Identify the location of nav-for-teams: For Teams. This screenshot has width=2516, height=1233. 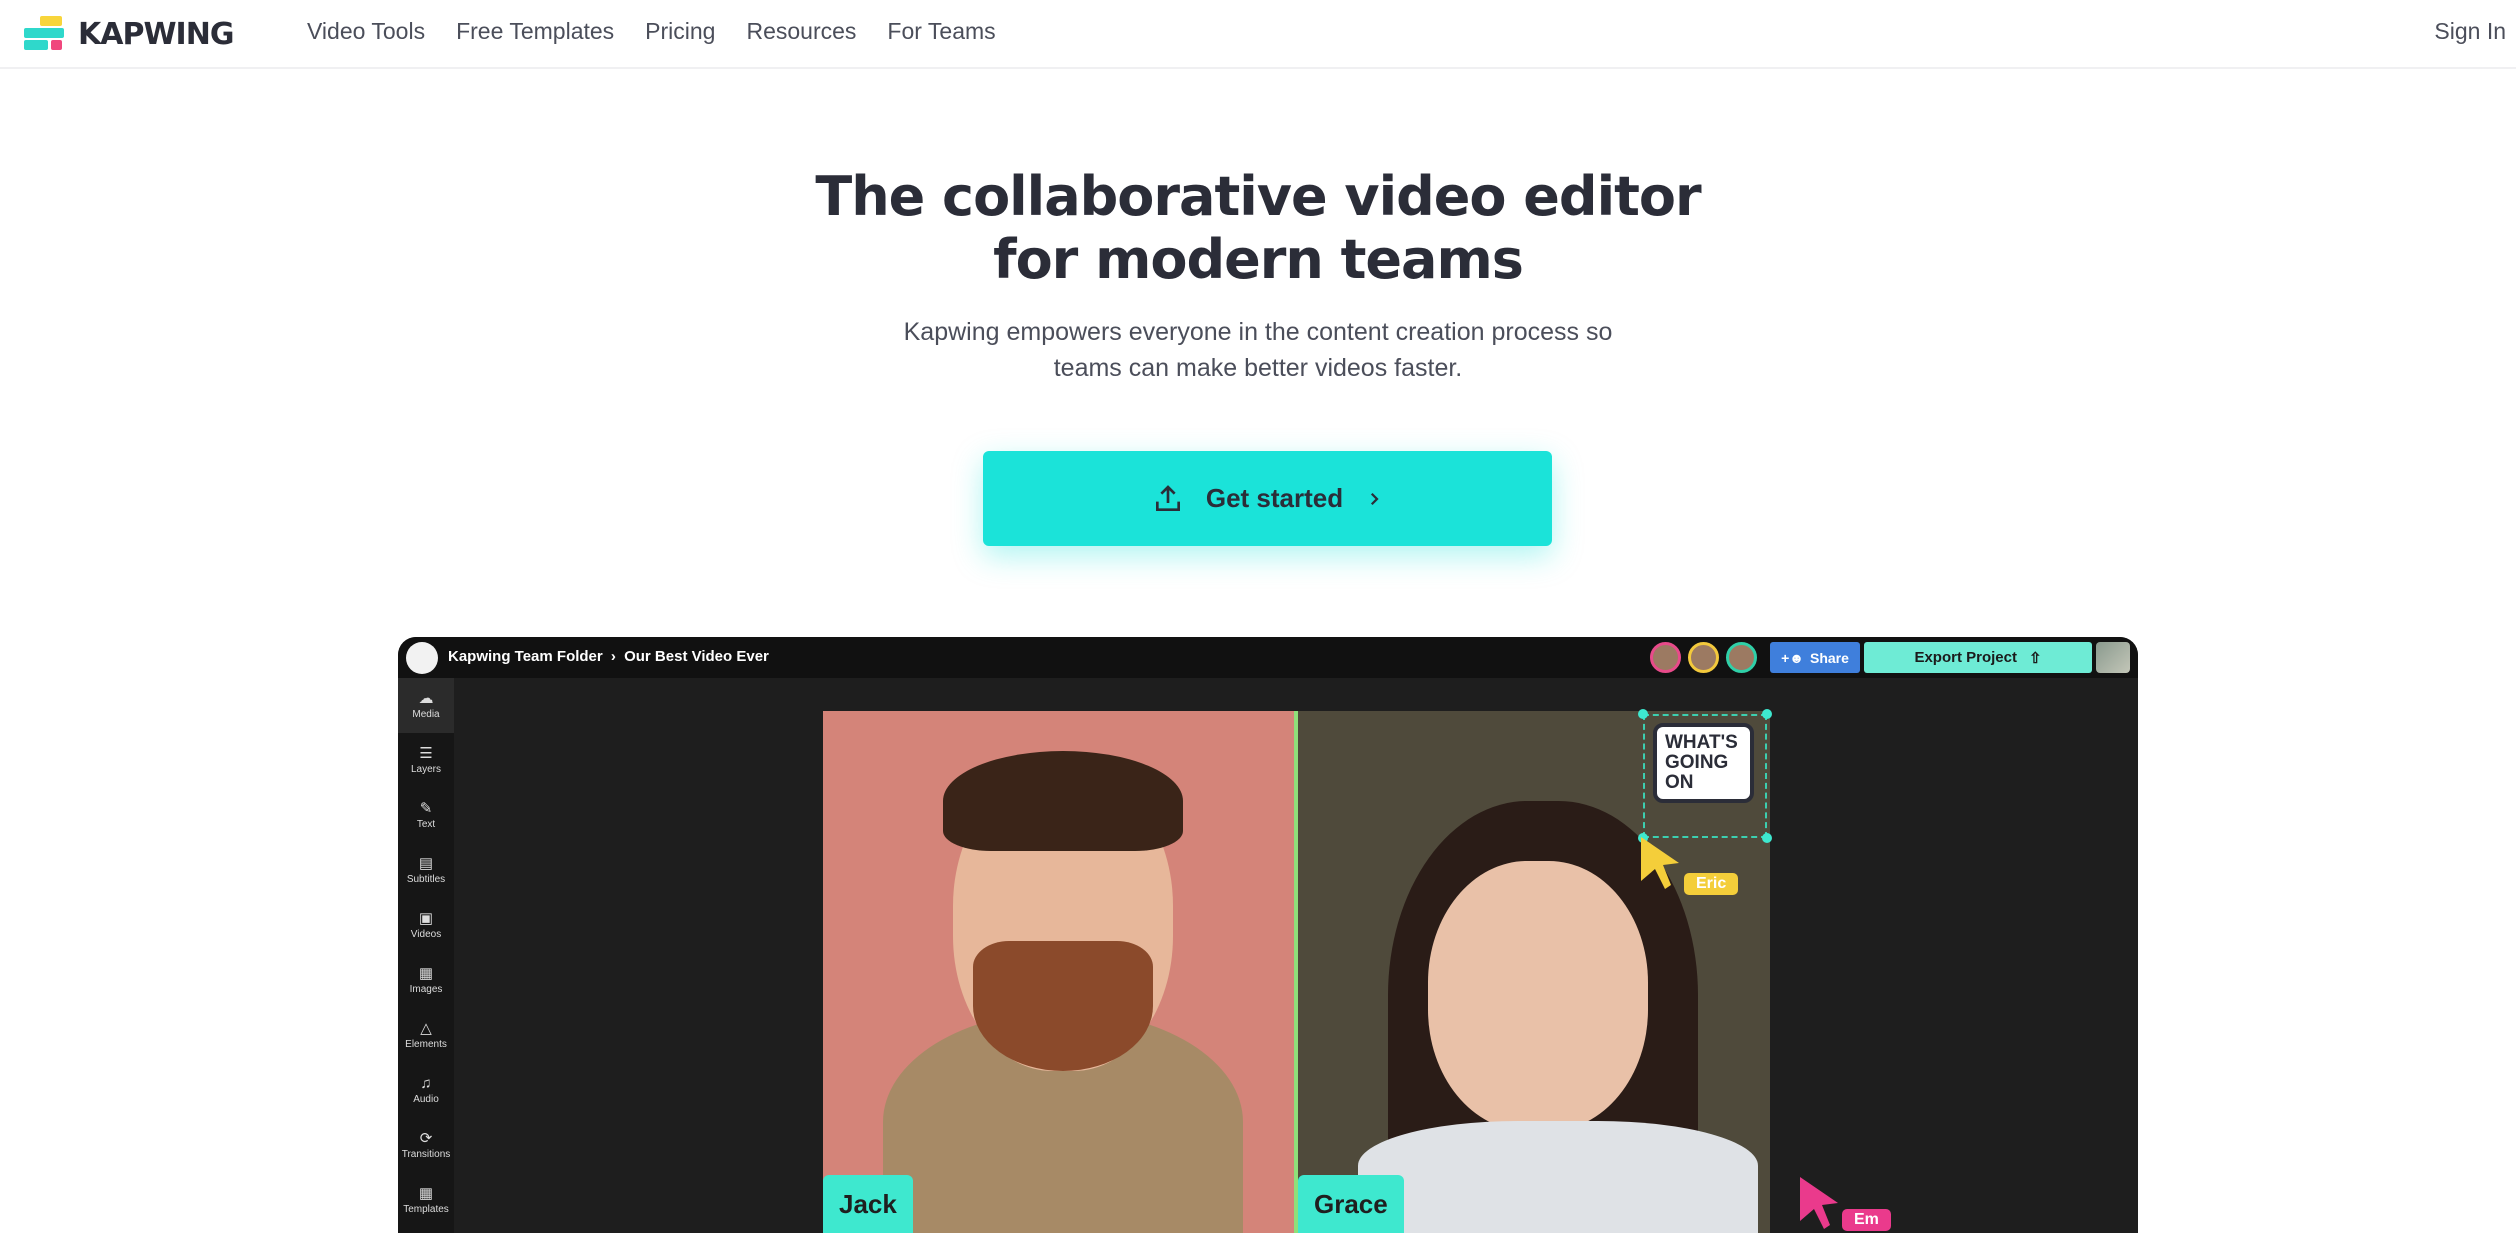
(941, 31).